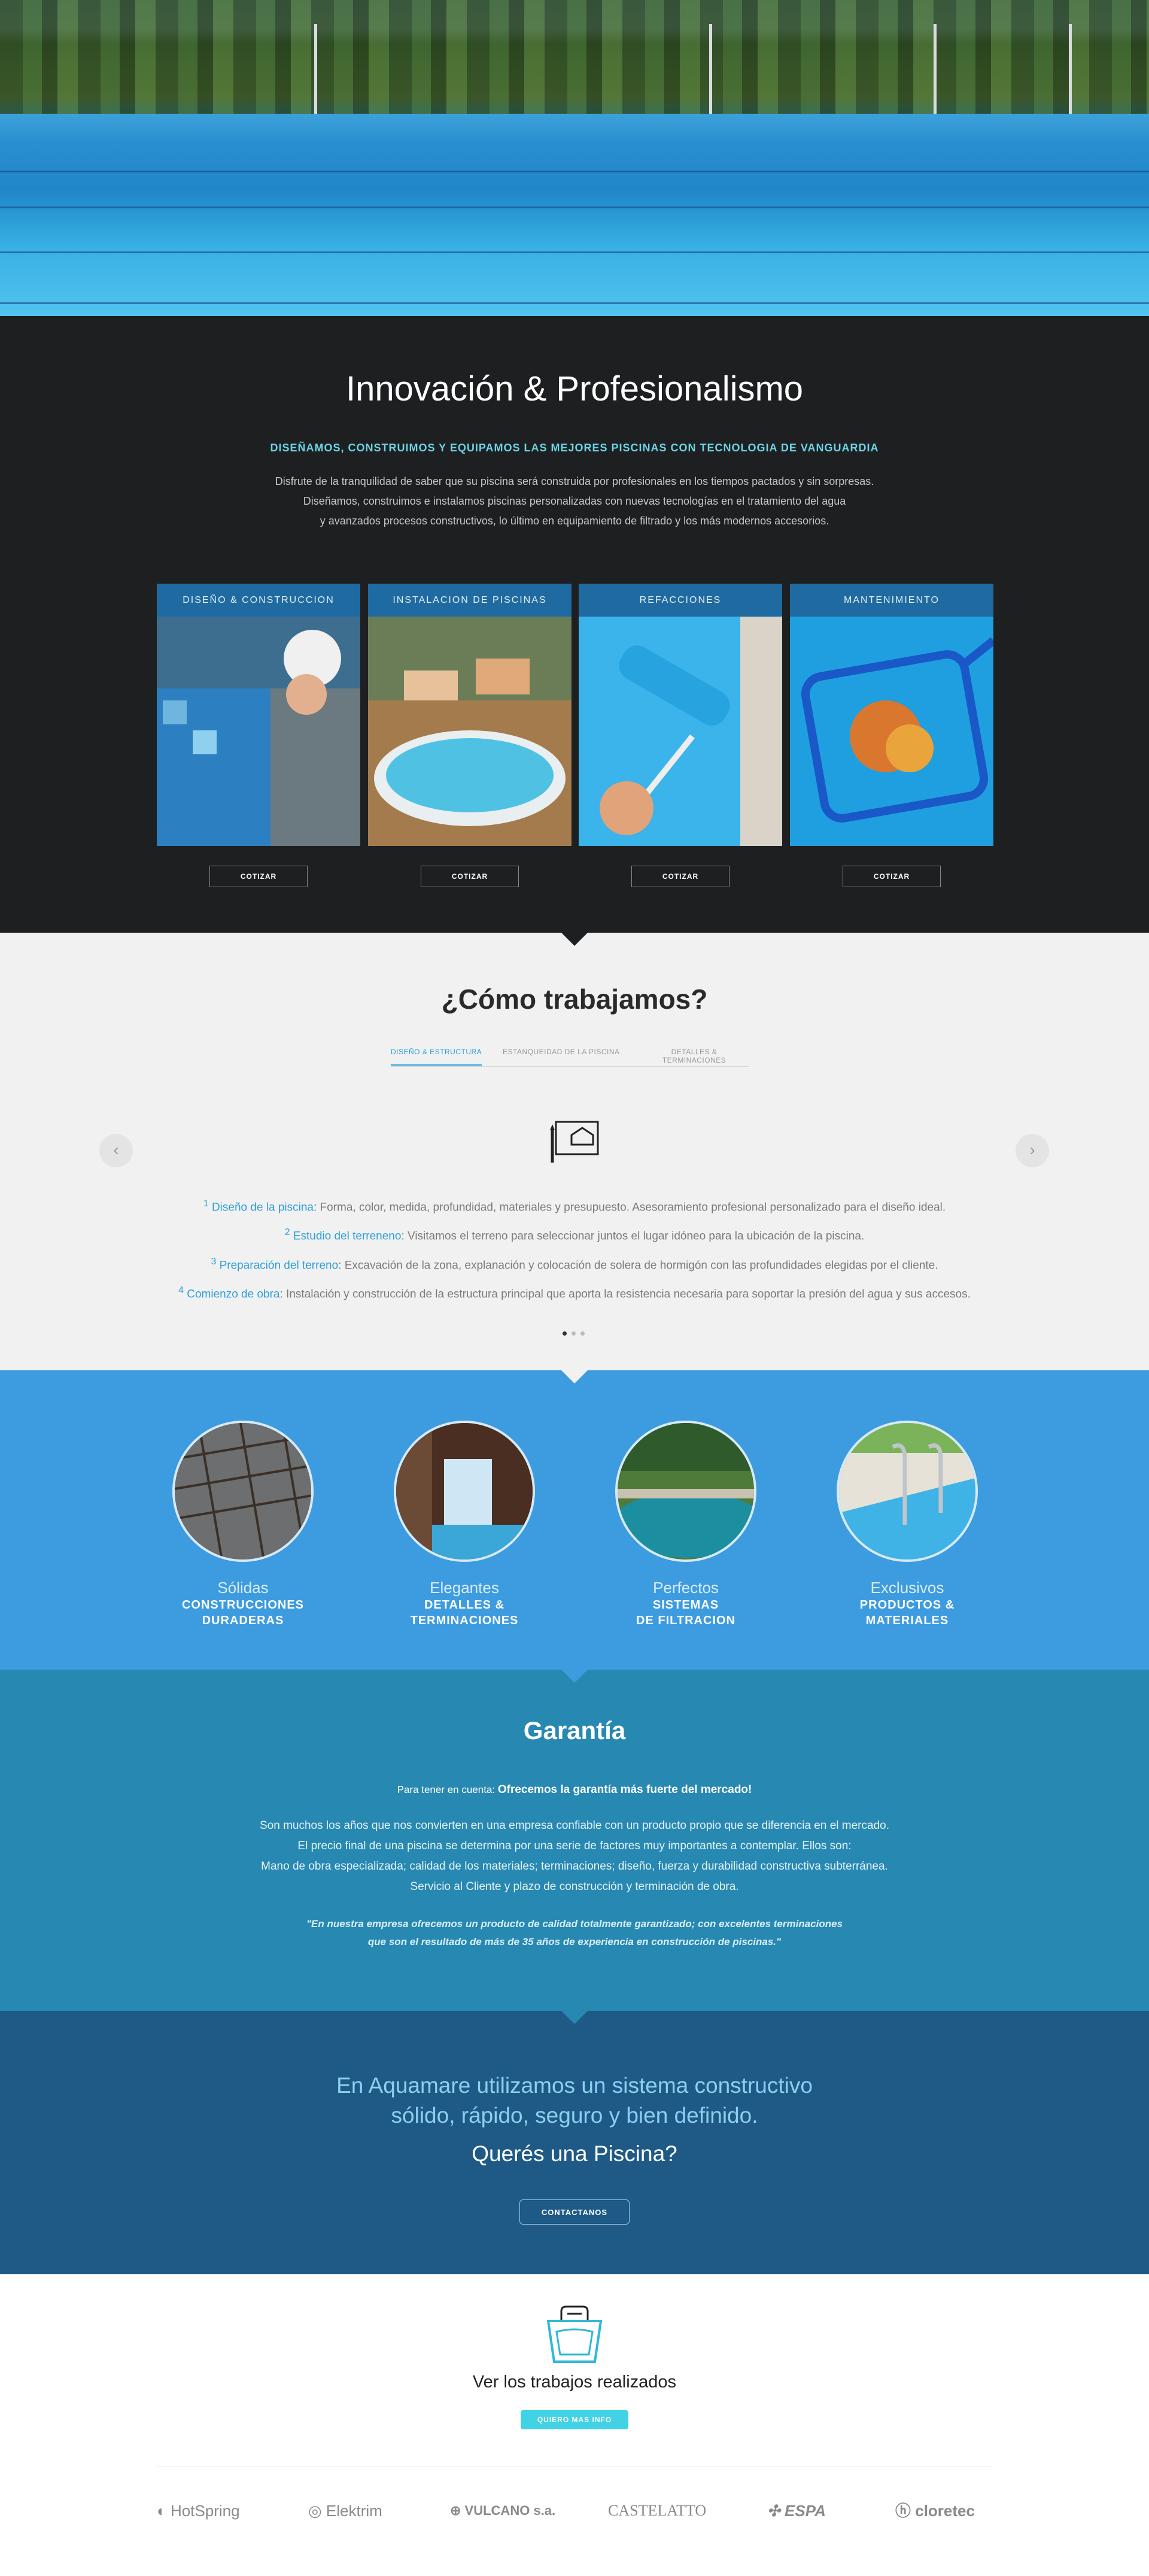  Describe the element at coordinates (258, 731) in the screenshot. I see `construction-worker-image` at that location.